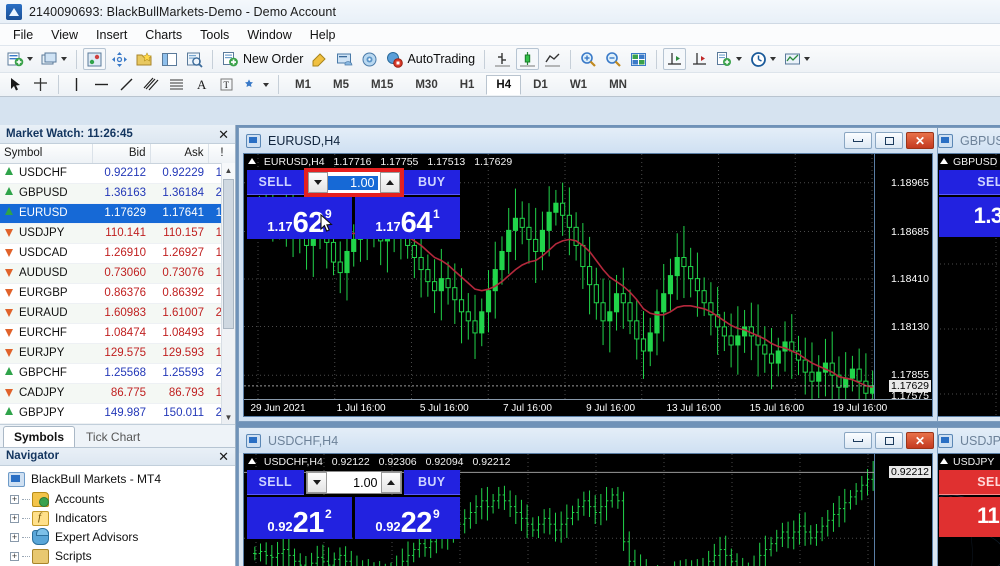 The width and height of the screenshot is (1000, 566). What do you see at coordinates (382, 85) in the screenshot?
I see `timeframe-m15: M15` at bounding box center [382, 85].